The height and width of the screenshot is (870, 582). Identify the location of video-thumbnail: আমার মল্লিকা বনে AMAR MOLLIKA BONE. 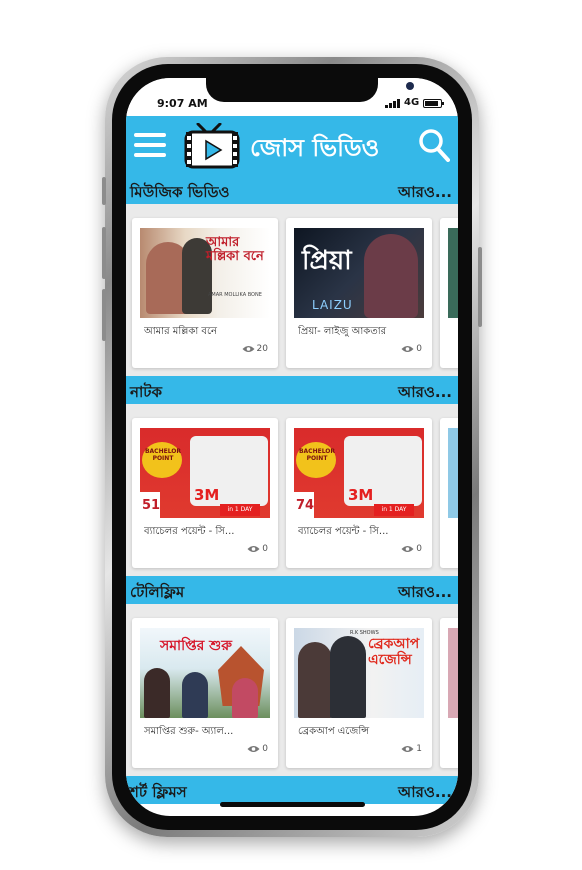
(205, 273).